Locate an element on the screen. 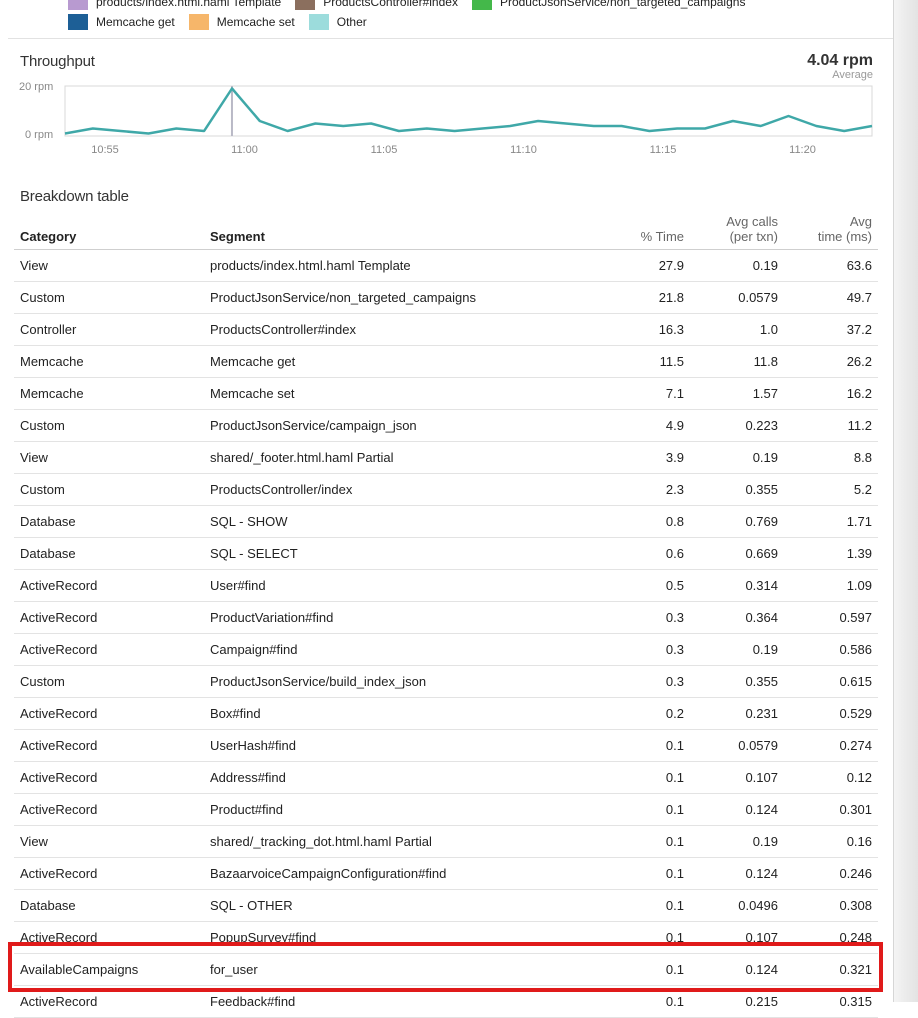 This screenshot has width=918, height=1018. cell-avg-time: 0.301 is located at coordinates (831, 809).